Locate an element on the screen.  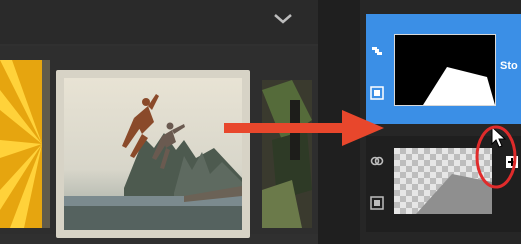
layer-name-label: Sto is located at coordinates (509, 66).